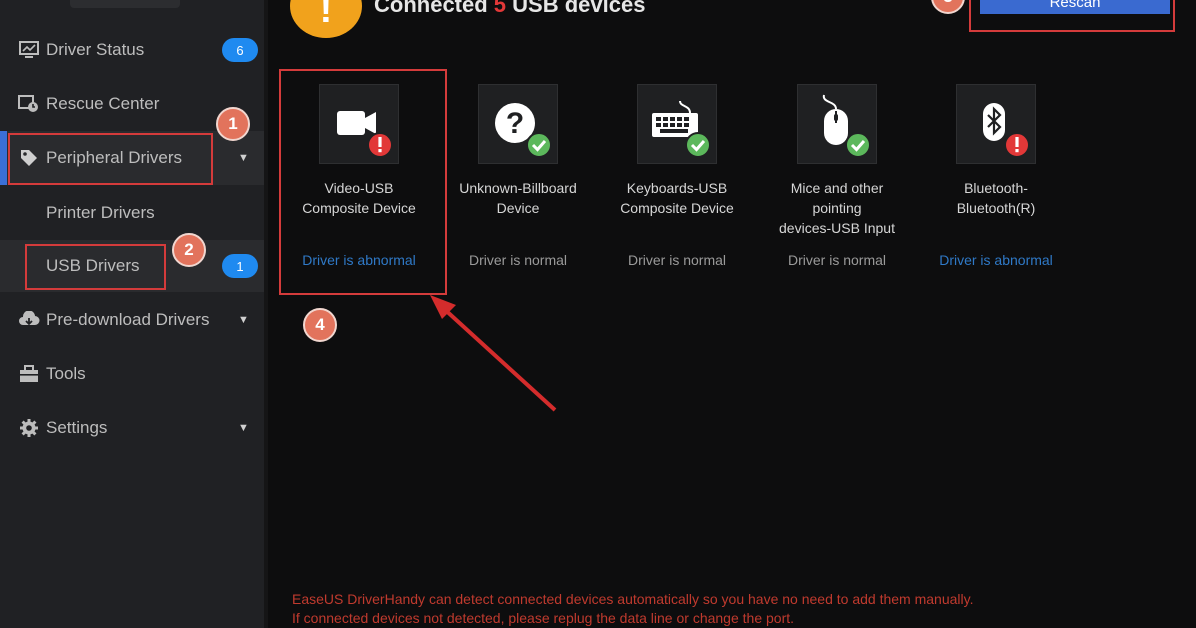 The width and height of the screenshot is (1196, 628). Describe the element at coordinates (103, 103) in the screenshot. I see `sidebar-item-label: Rescue Center` at that location.